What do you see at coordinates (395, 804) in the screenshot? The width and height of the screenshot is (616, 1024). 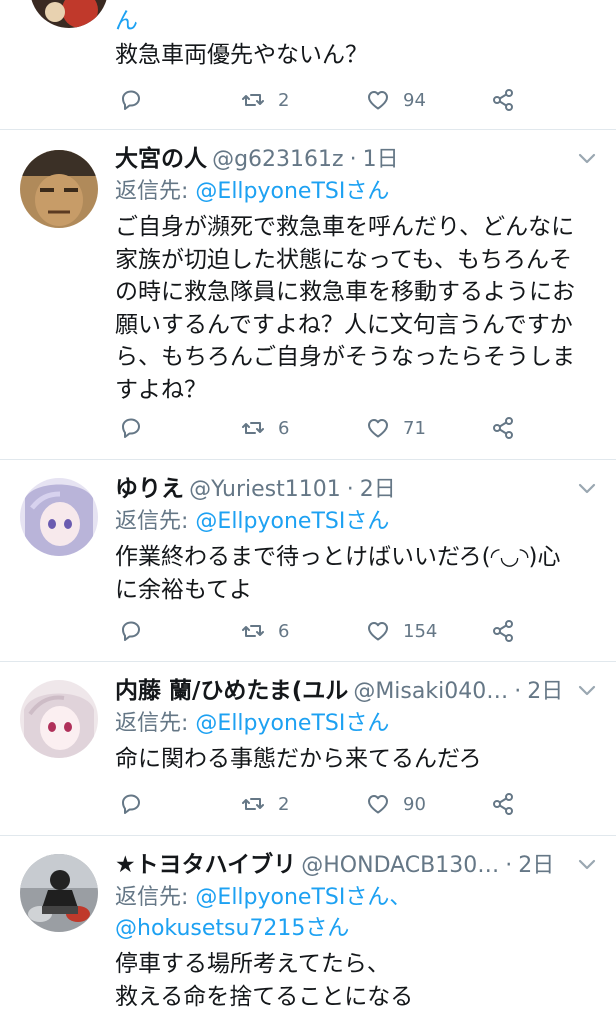 I see `like-button: 90` at bounding box center [395, 804].